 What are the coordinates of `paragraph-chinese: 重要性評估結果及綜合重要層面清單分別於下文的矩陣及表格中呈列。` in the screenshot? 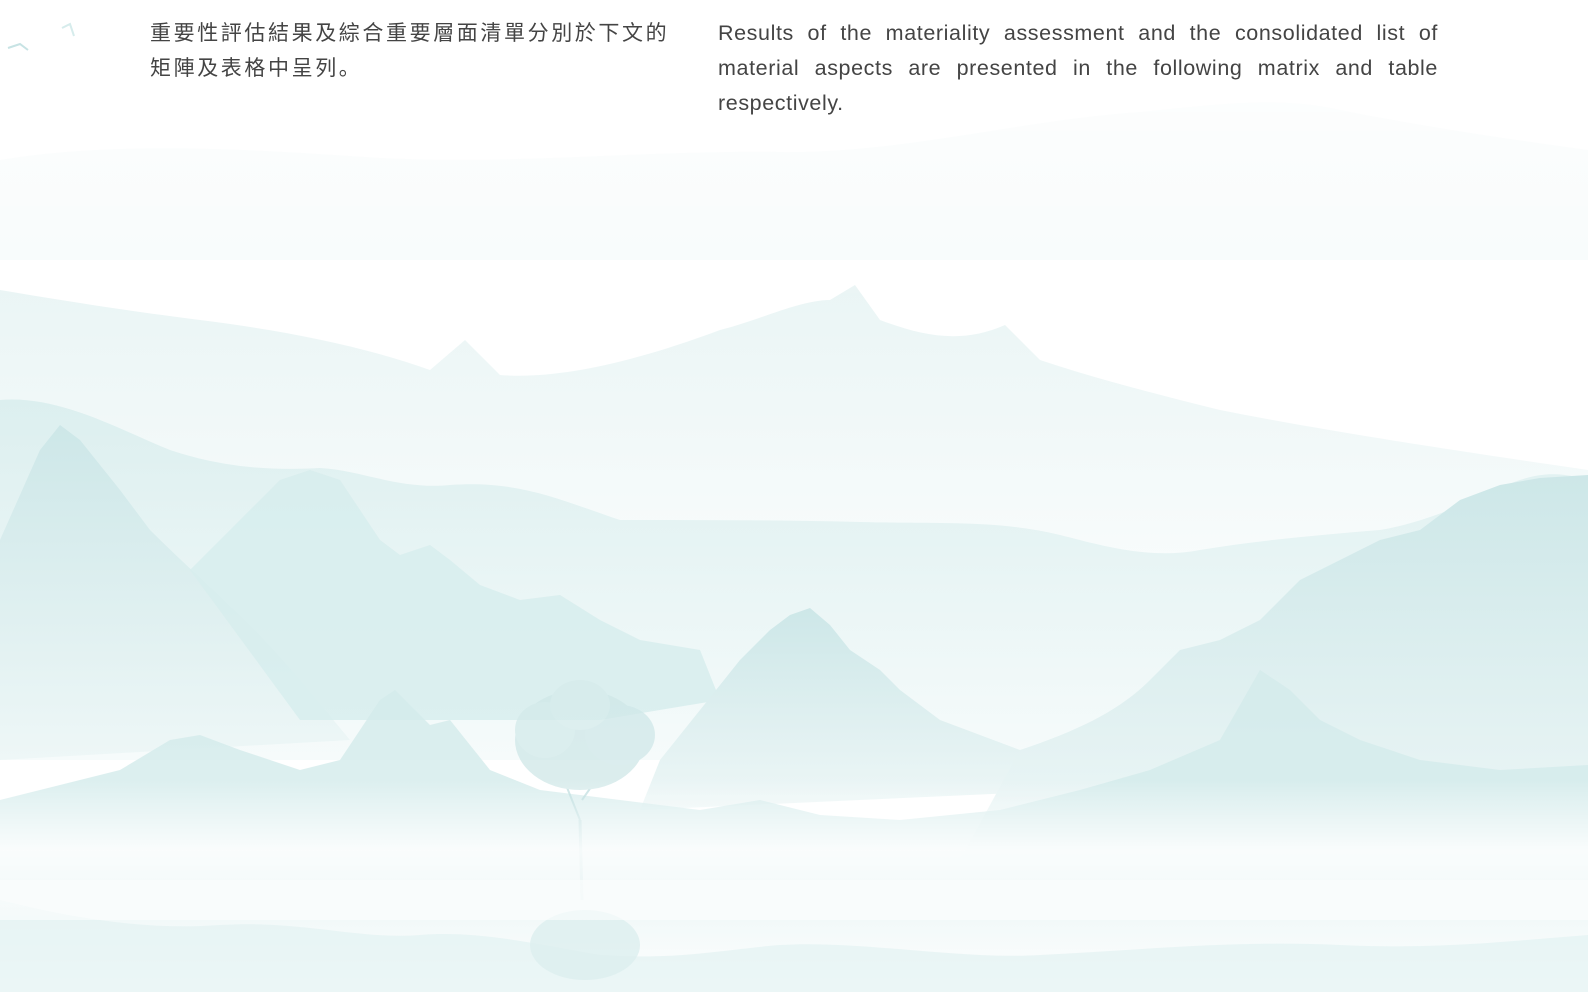 It's located at (410, 50).